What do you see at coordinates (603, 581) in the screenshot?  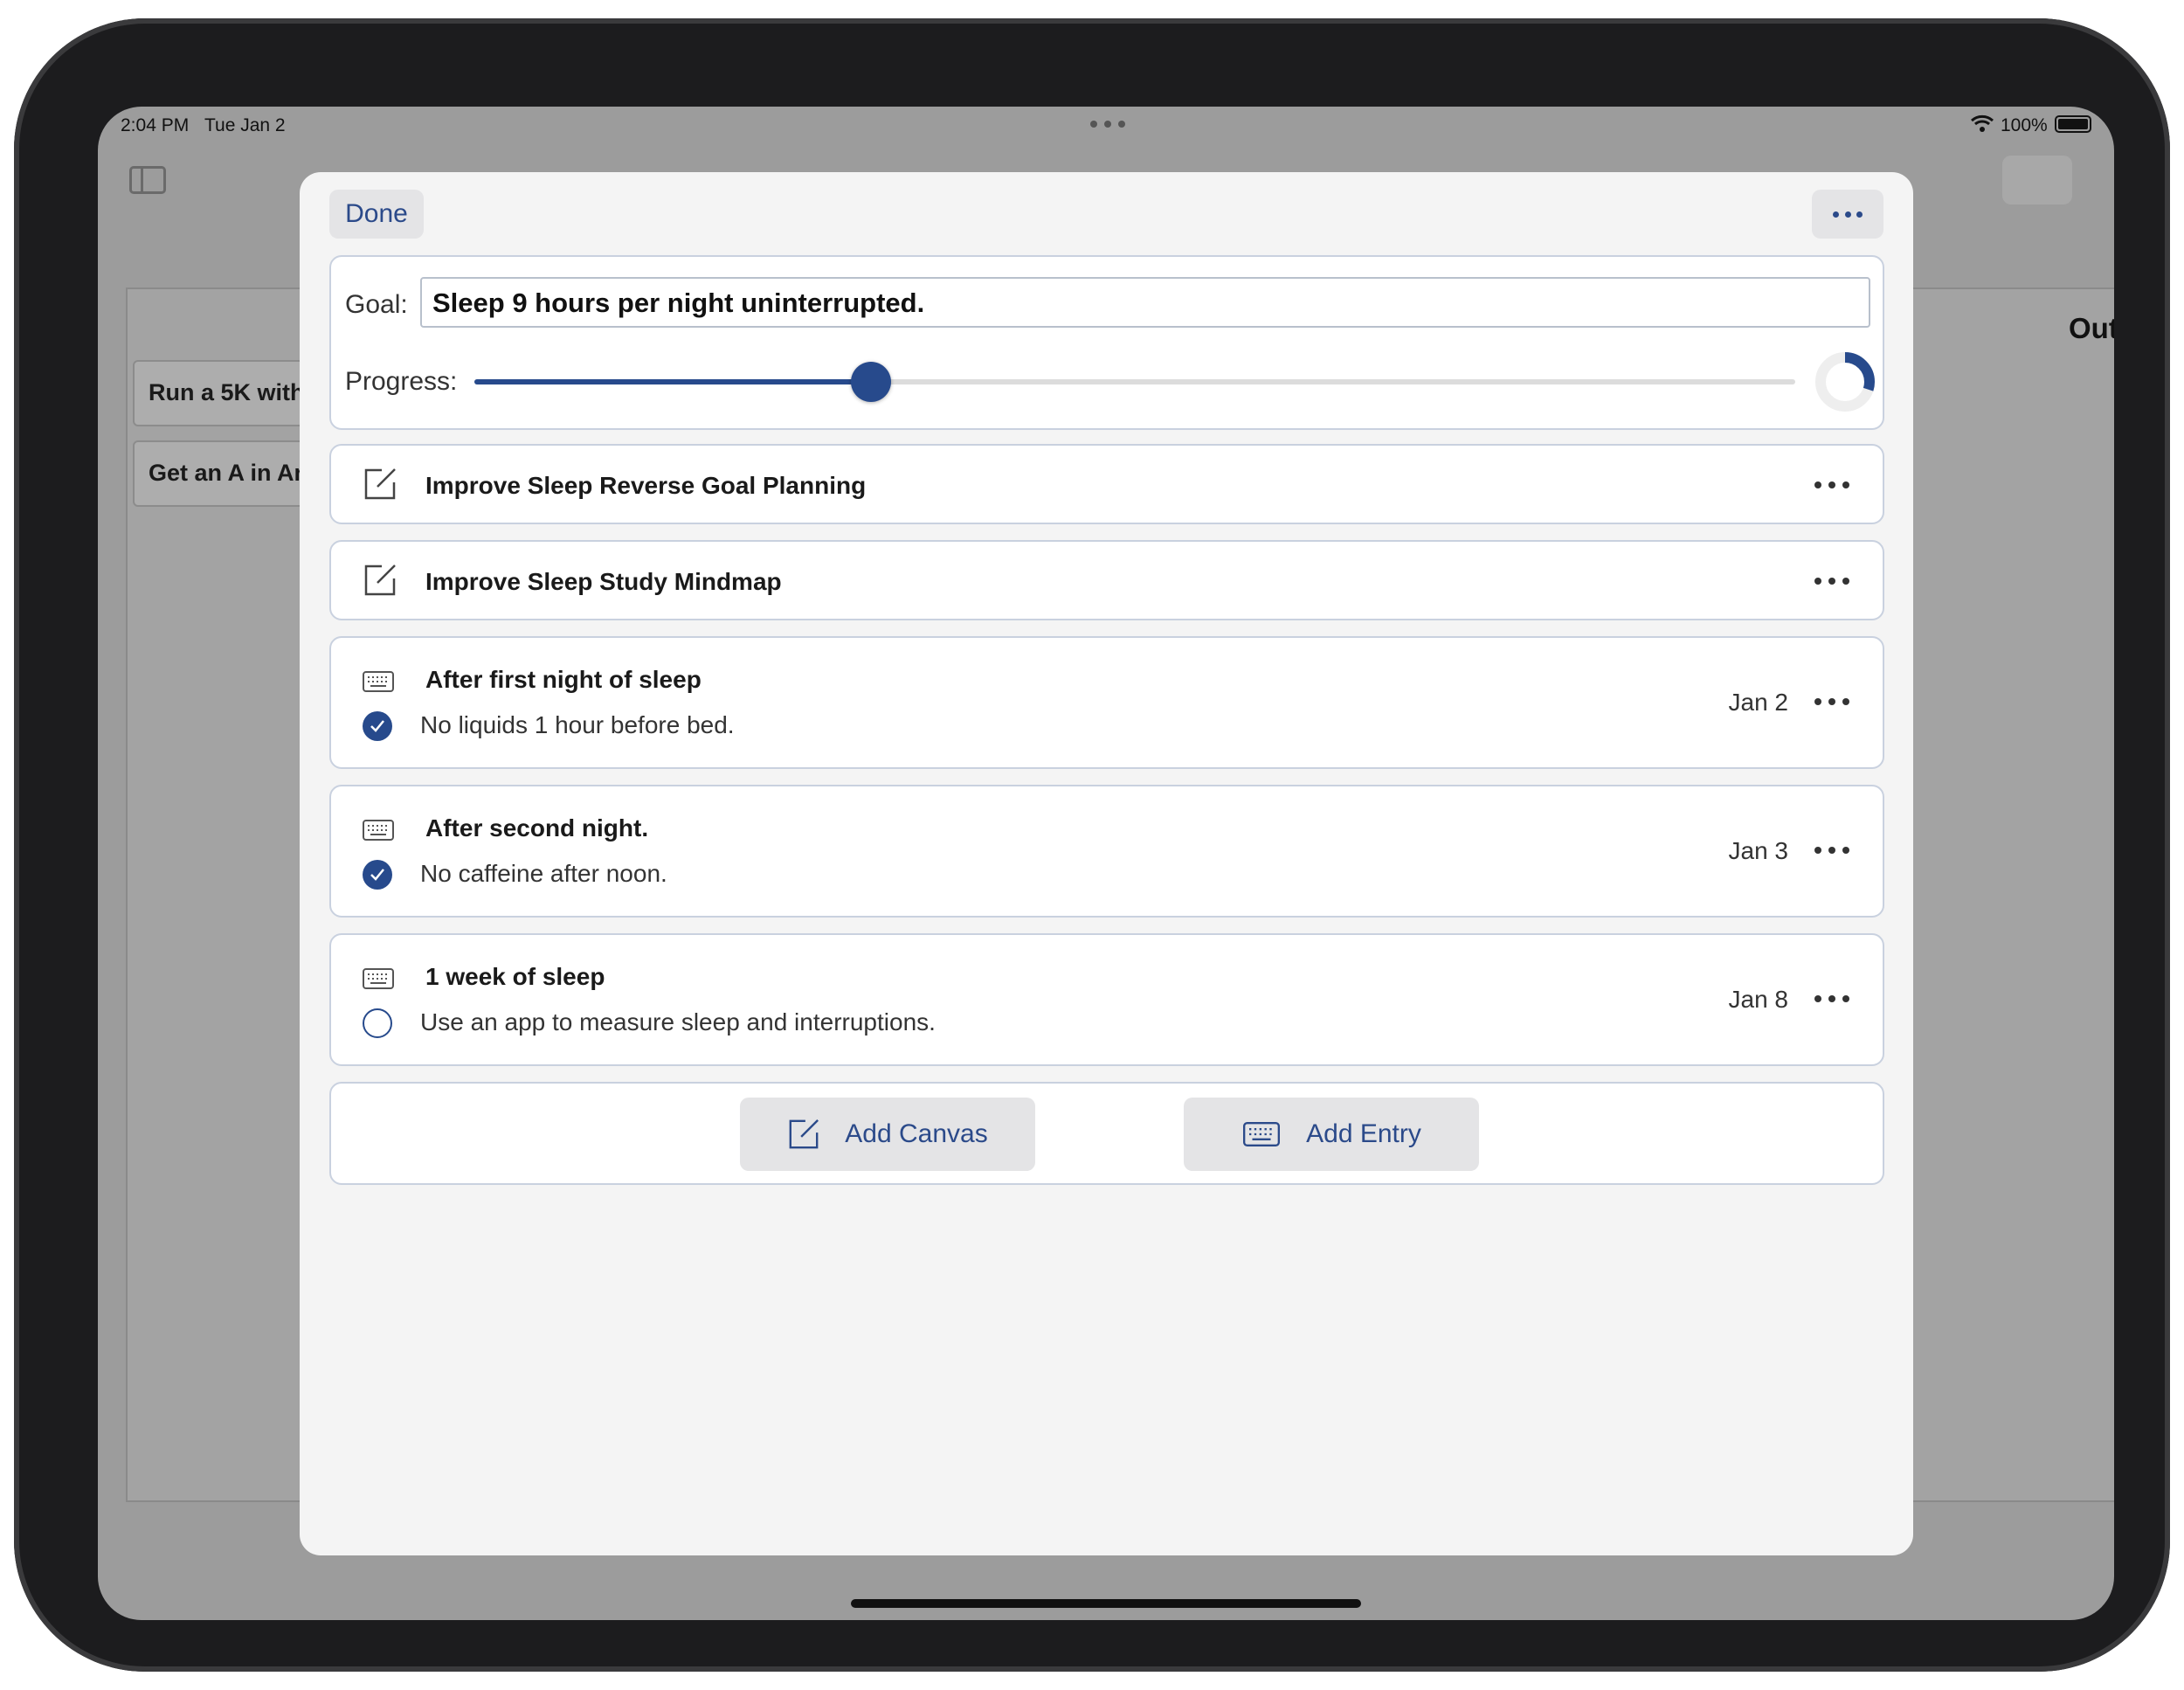 I see `canvas-title: Improve Sleep Study Mindmap` at bounding box center [603, 581].